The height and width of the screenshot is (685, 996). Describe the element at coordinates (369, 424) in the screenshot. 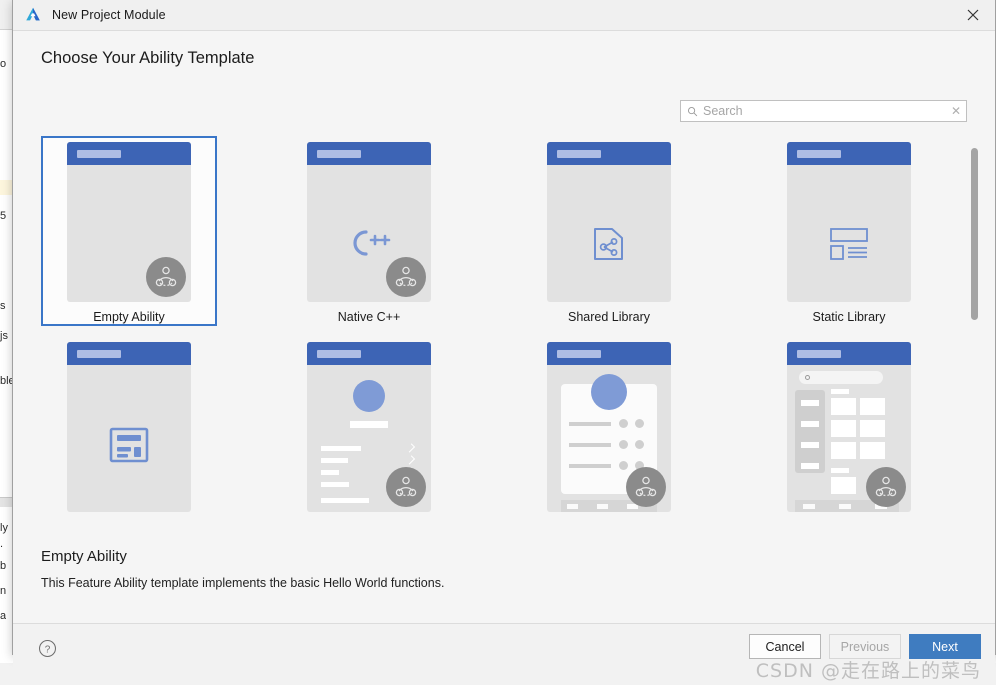

I see `name-placeholder` at that location.